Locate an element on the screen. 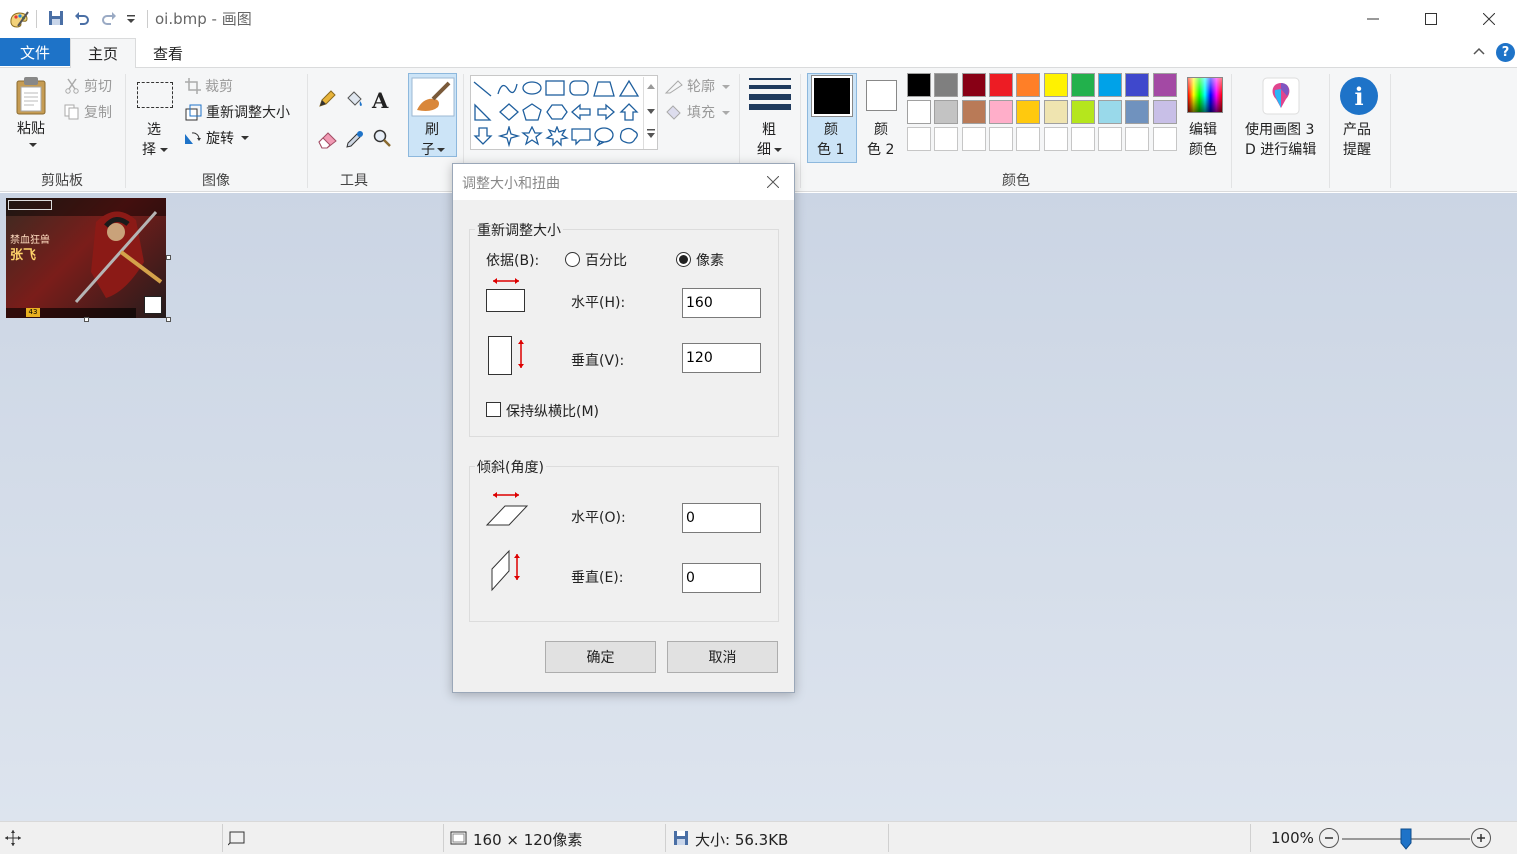 This screenshot has width=1517, height=854. text-tool-icon: A is located at coordinates (380, 100).